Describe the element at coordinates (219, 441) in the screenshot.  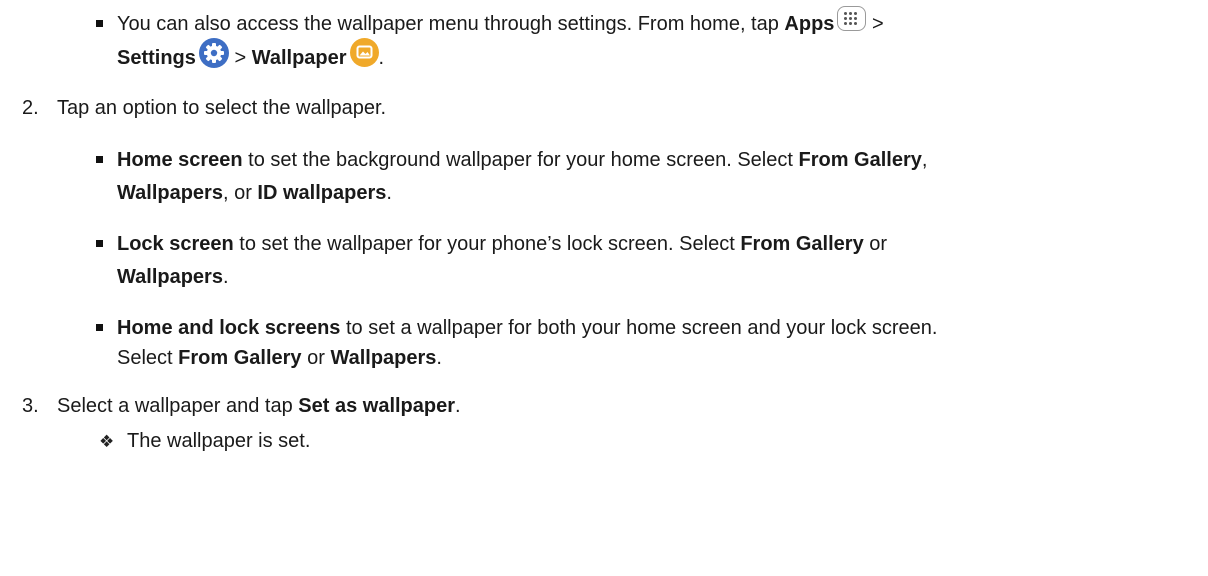
I see `result-text: The wallpaper is set.` at that location.